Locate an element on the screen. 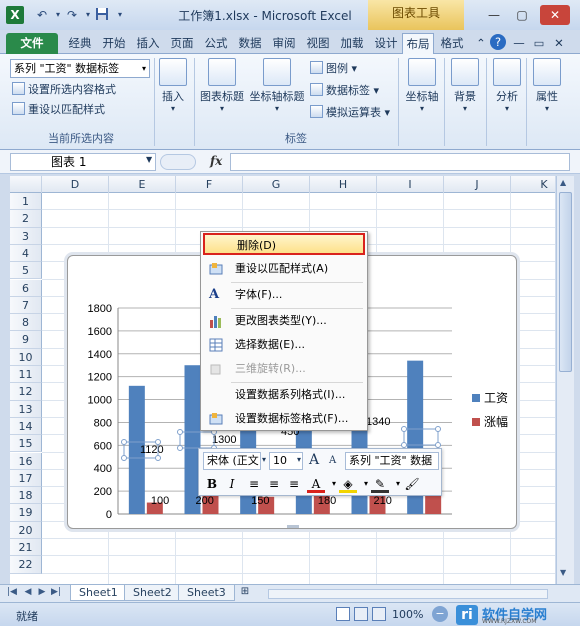  normal-view-icon is located at coordinates (343, 614).